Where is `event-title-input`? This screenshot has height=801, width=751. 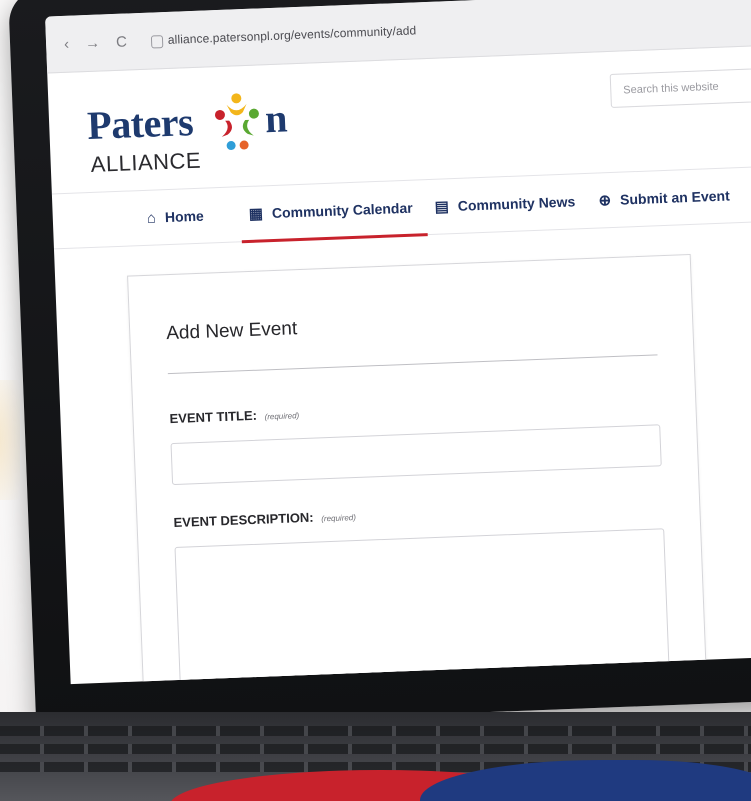
event-title-input is located at coordinates (416, 455).